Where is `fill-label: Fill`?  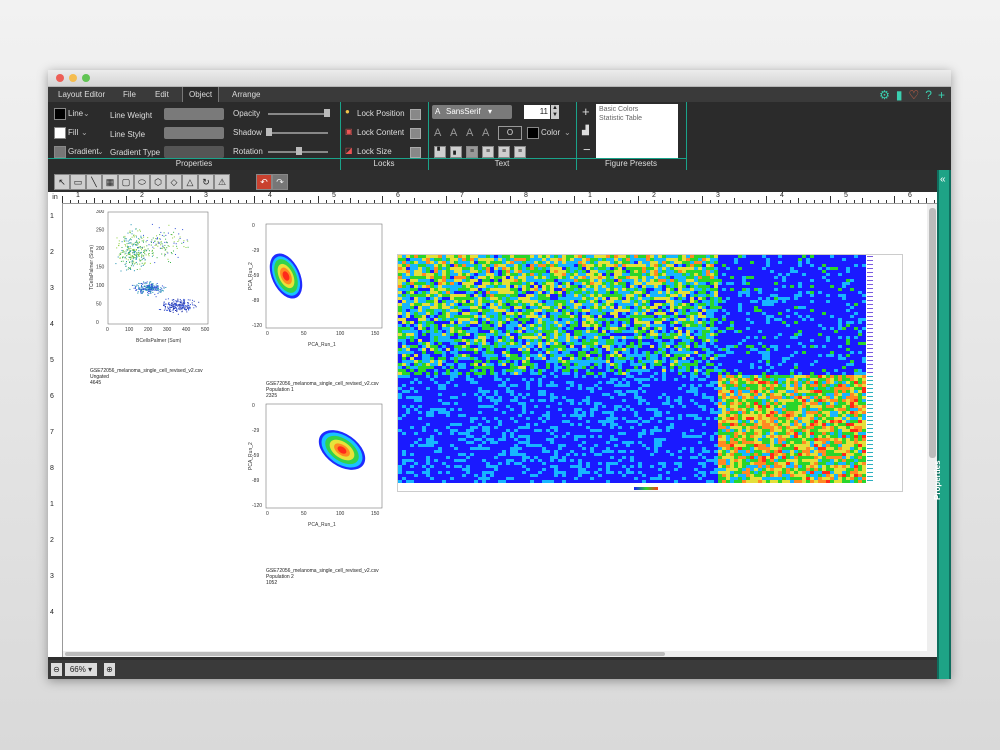 fill-label: Fill is located at coordinates (73, 132).